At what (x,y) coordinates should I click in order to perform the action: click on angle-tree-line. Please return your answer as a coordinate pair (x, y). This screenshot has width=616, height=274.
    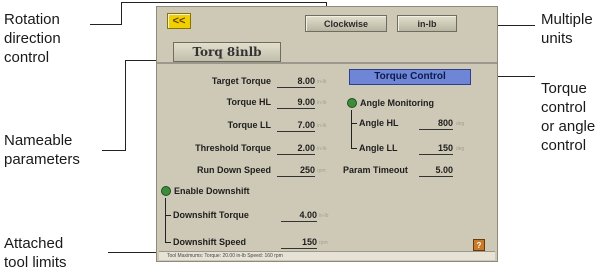
    Looking at the image, I should click on (351, 129).